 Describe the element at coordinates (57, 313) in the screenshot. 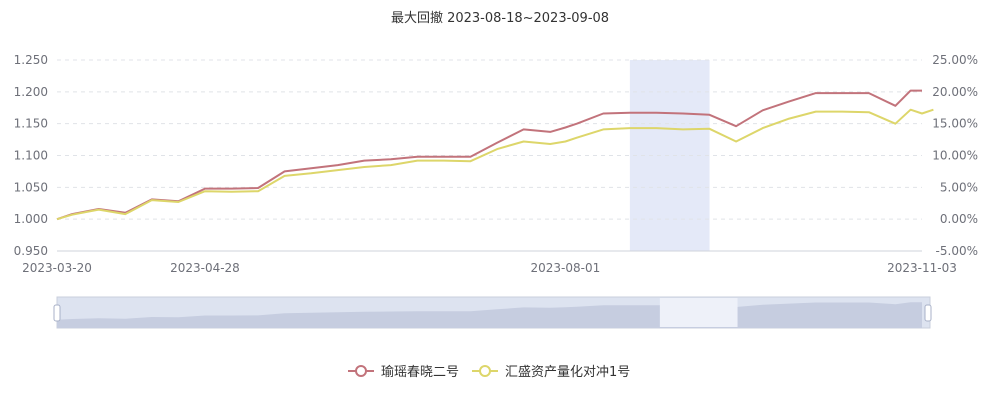

I see `zoom-handle-left` at that location.